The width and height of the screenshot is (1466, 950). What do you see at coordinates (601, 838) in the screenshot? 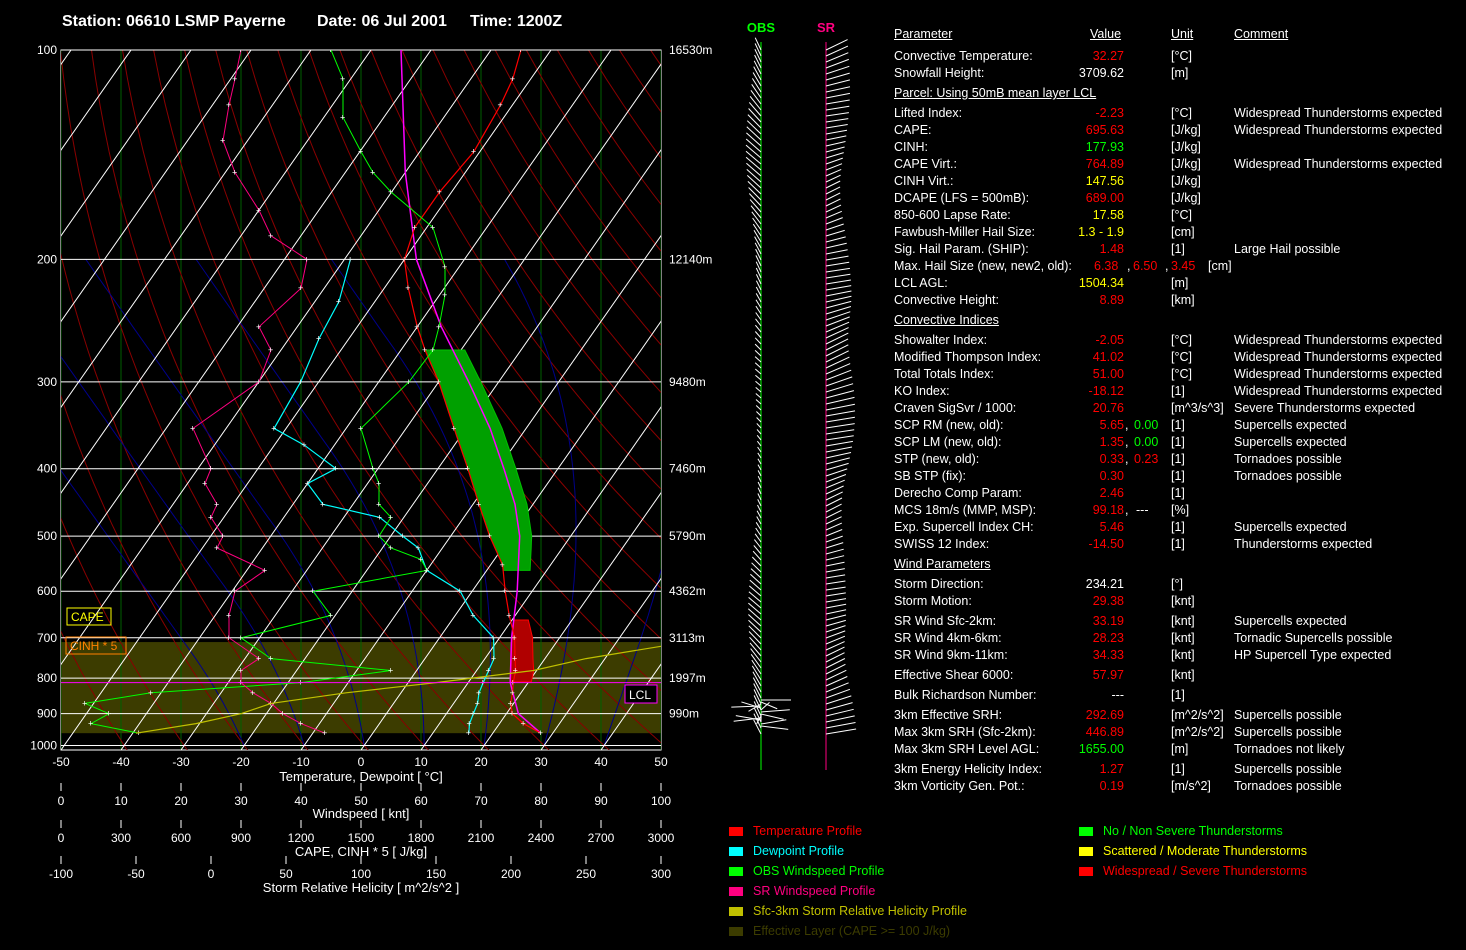
I see `x-tick-label: 2700` at bounding box center [601, 838].